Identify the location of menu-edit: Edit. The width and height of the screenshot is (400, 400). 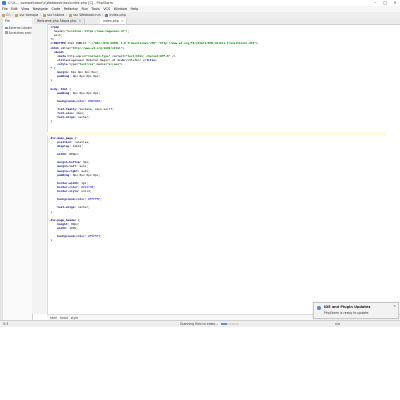
(14, 9).